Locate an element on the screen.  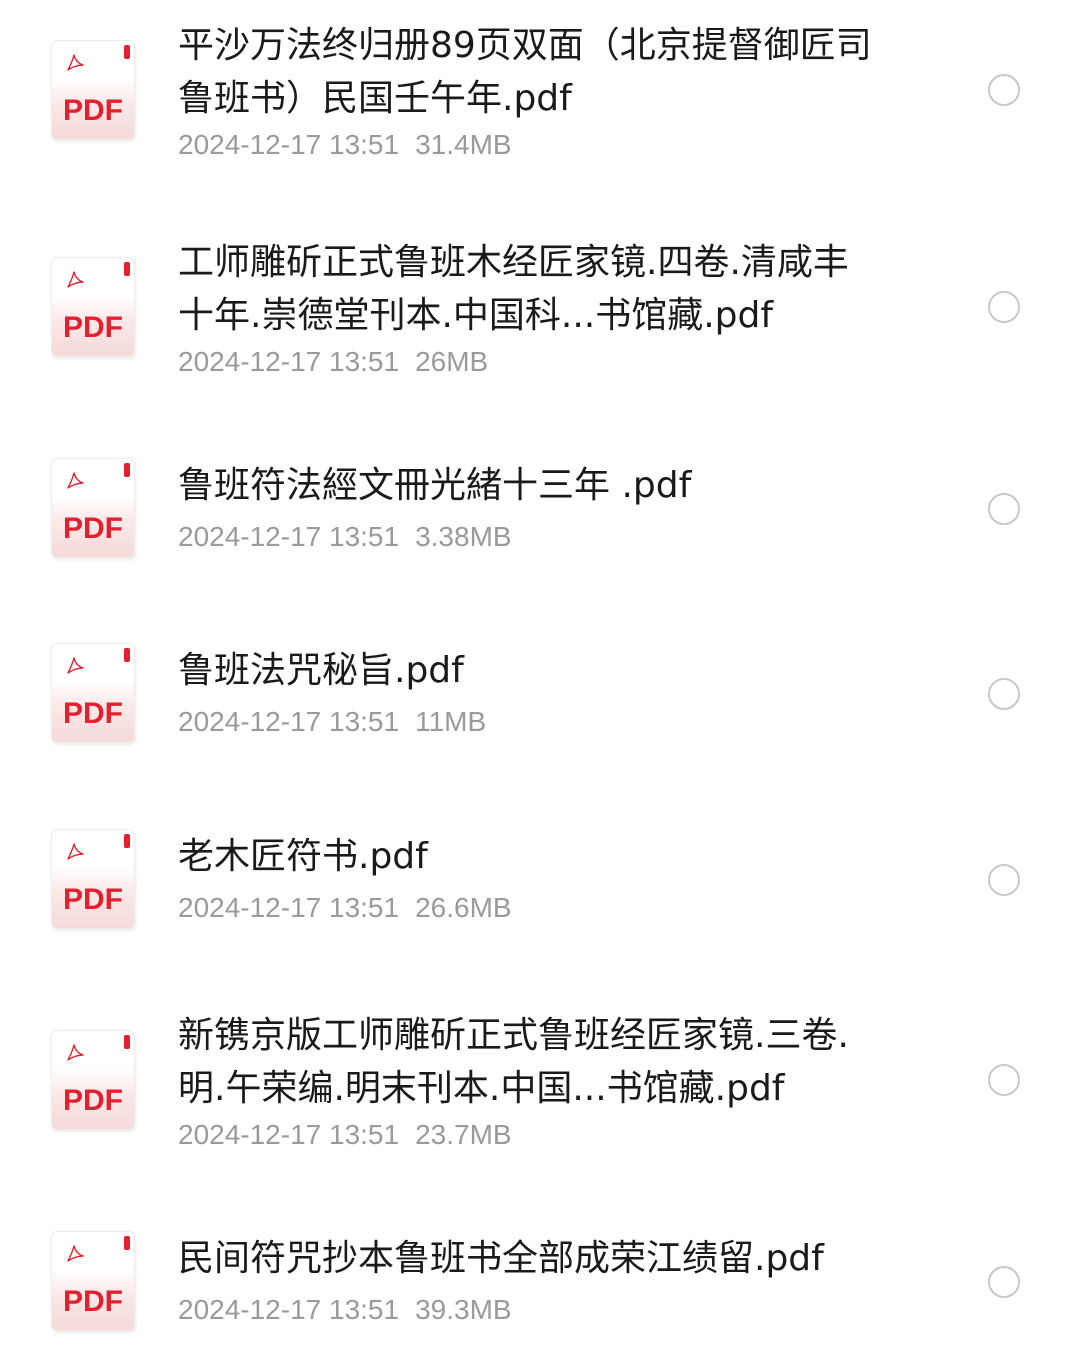
file-name: 鲁班符法經文冊光緒十三年 .pdf is located at coordinates (435, 485).